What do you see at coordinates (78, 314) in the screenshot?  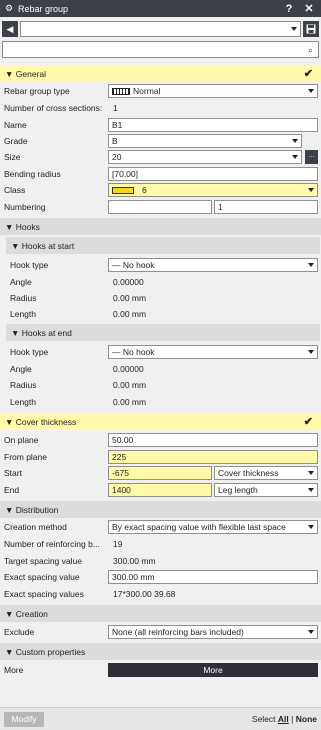 I see `row-length-start: Length 0.00 mm` at bounding box center [78, 314].